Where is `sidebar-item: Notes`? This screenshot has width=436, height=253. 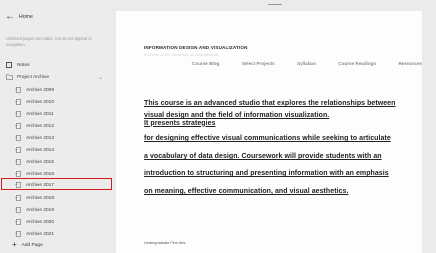
sidebar-item: Notes is located at coordinates (59, 65).